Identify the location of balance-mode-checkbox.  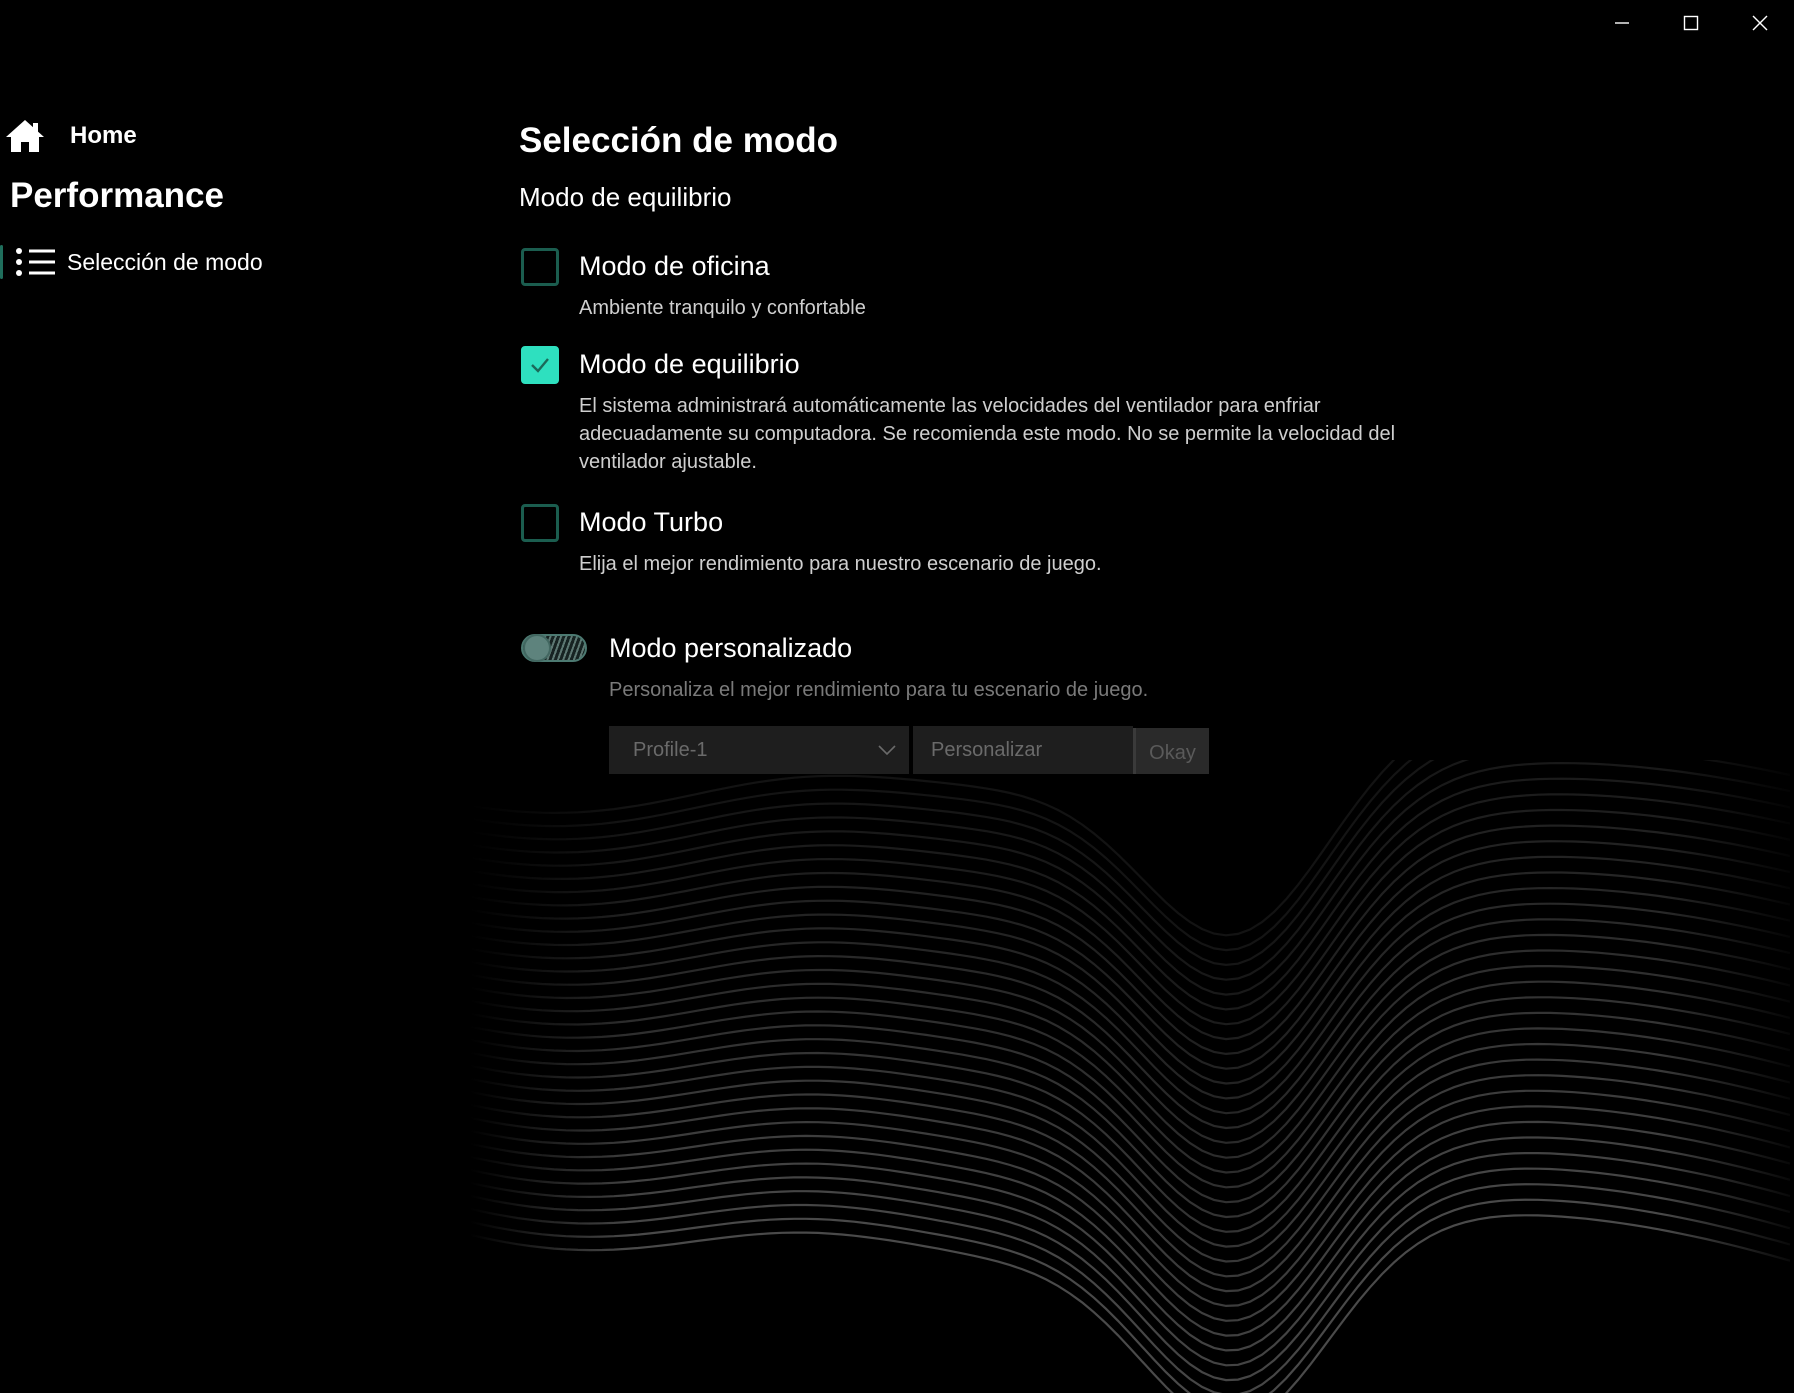
(540, 365).